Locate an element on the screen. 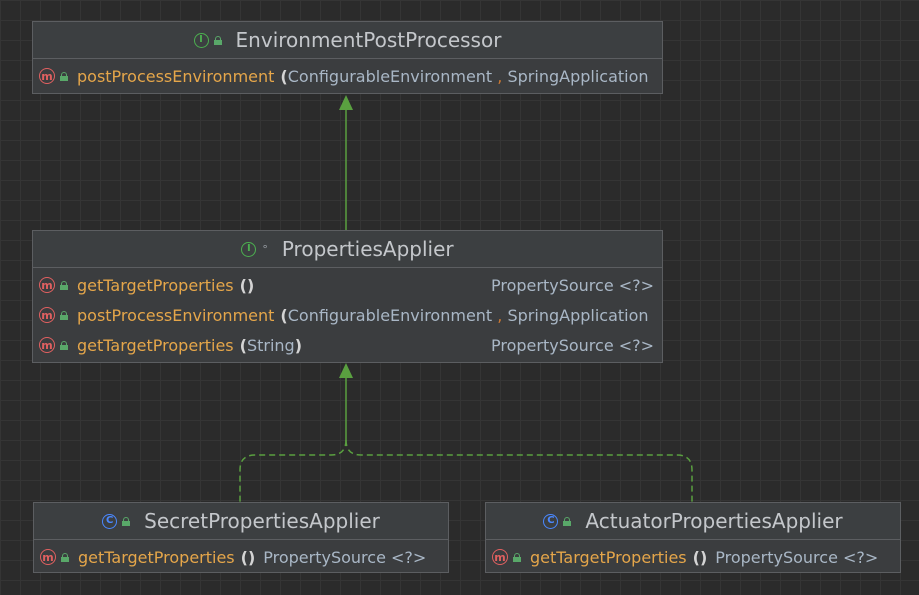 The width and height of the screenshot is (919, 595). node-title: ActuatorPropertiesApplier is located at coordinates (714, 521).